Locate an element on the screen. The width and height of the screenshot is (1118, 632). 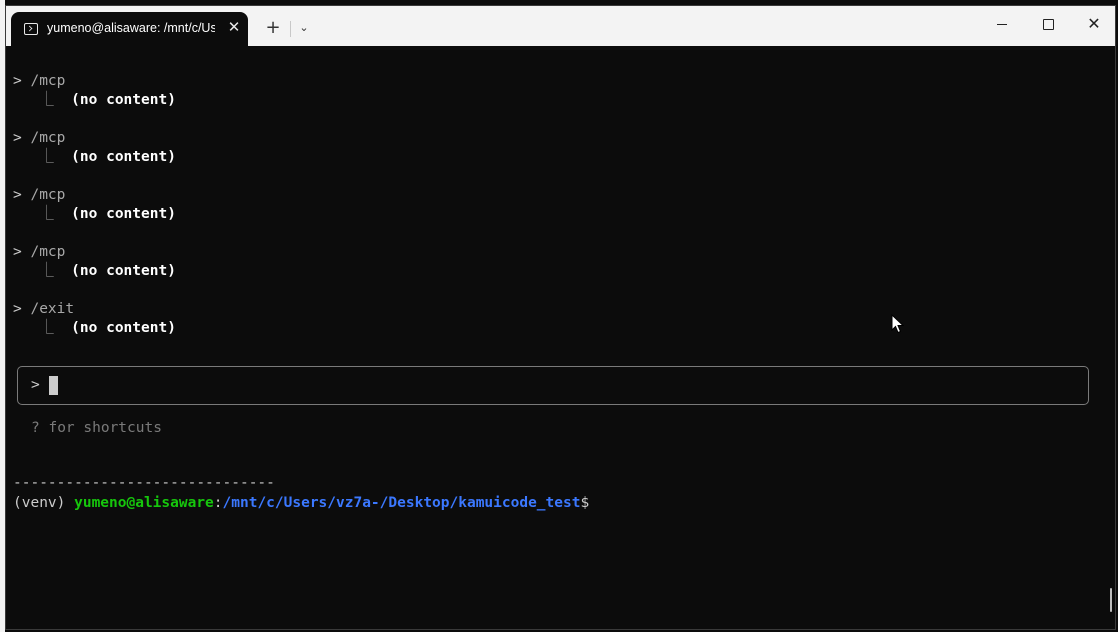
terminal-icon is located at coordinates (31, 29).